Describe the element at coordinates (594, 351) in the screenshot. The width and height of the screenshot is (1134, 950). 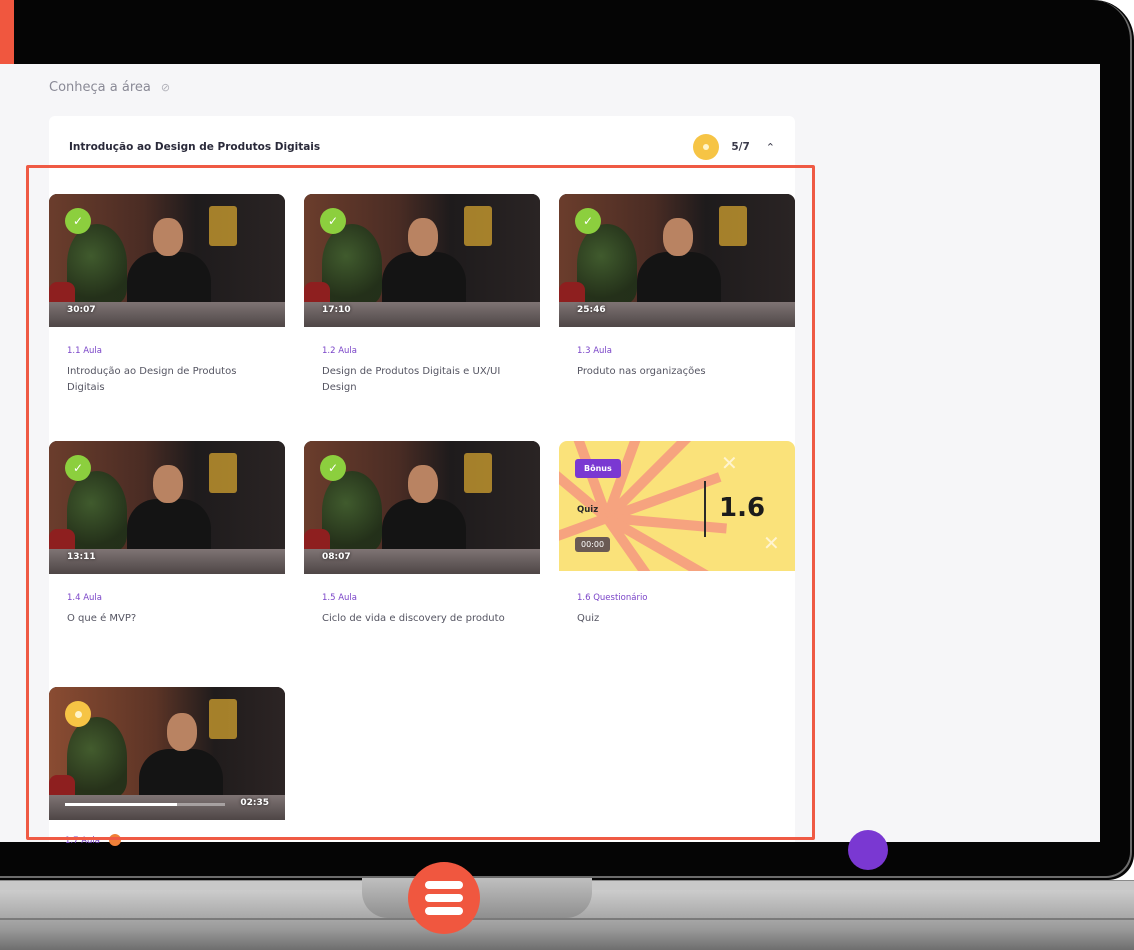
I see `lesson-meta: 1.3 Aula` at that location.